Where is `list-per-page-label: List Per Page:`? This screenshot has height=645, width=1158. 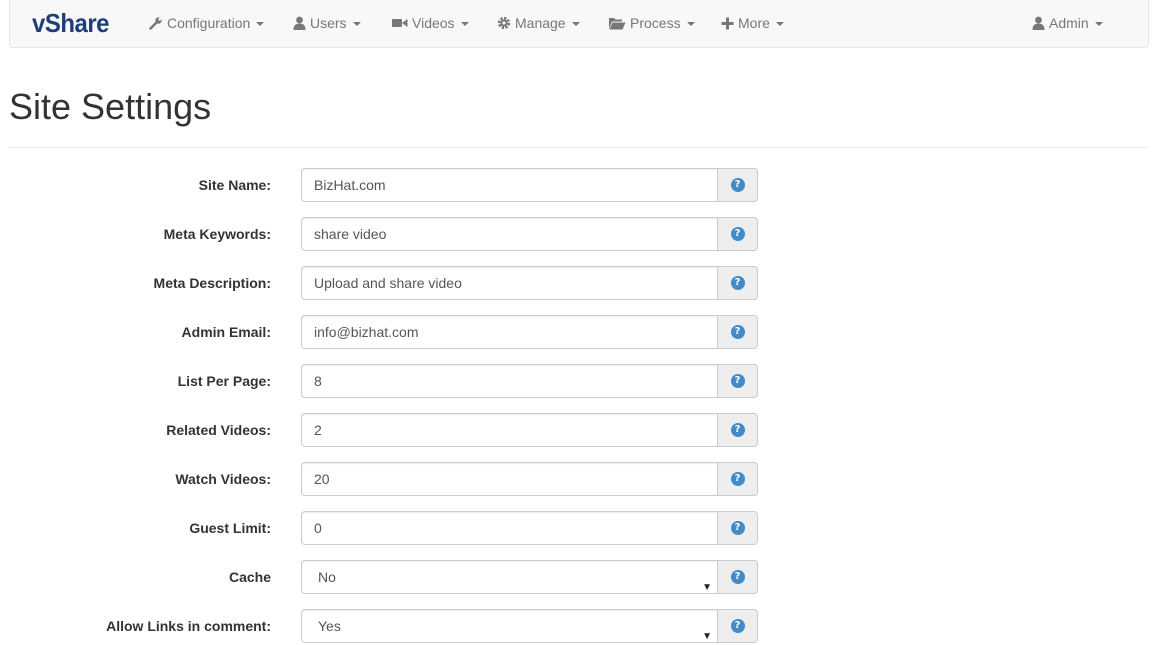
list-per-page-label: List Per Page: is located at coordinates (224, 381).